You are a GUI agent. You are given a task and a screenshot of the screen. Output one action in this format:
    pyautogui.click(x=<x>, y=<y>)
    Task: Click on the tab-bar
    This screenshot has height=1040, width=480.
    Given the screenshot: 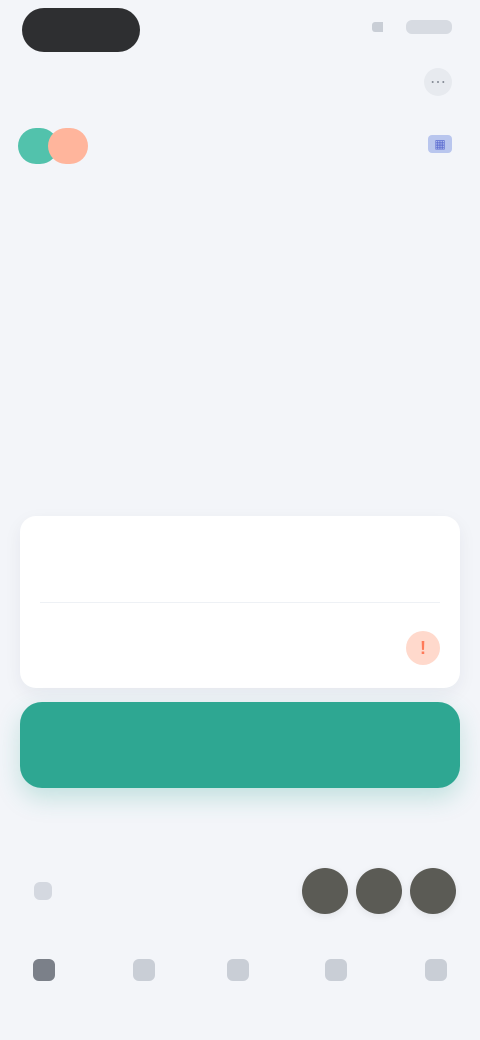 What is the action you would take?
    pyautogui.click(x=240, y=982)
    